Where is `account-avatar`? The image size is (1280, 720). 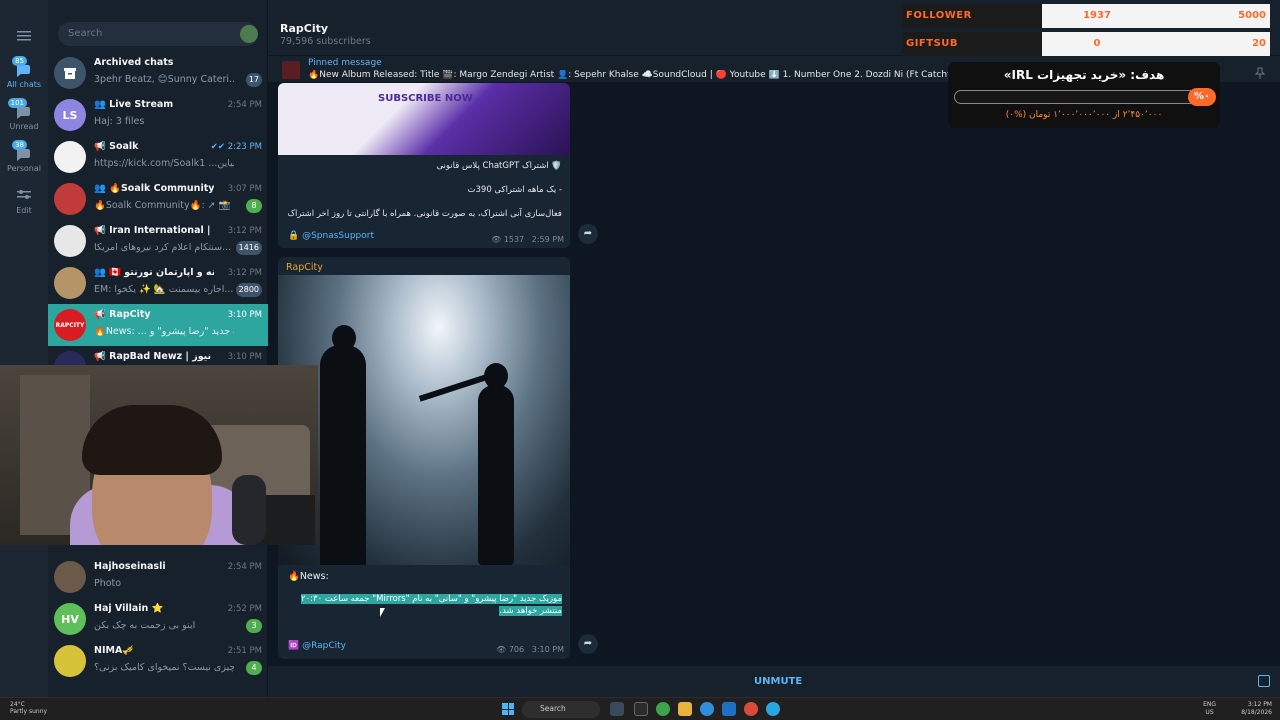 account-avatar is located at coordinates (249, 34).